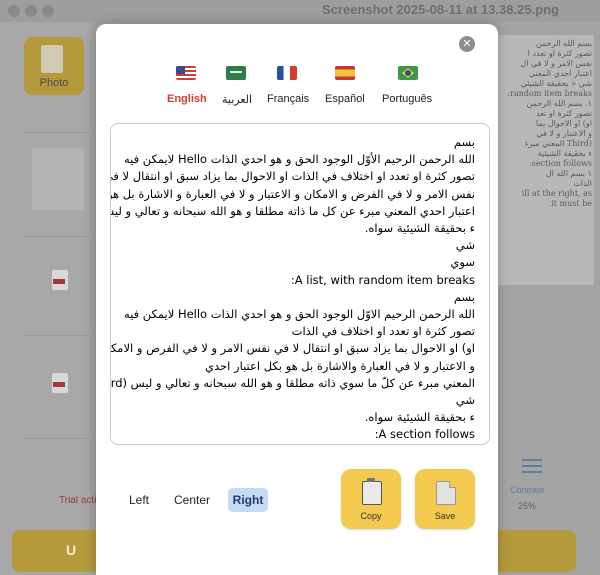 The image size is (600, 575). What do you see at coordinates (192, 500) in the screenshot?
I see `align-center-button: Center` at bounding box center [192, 500].